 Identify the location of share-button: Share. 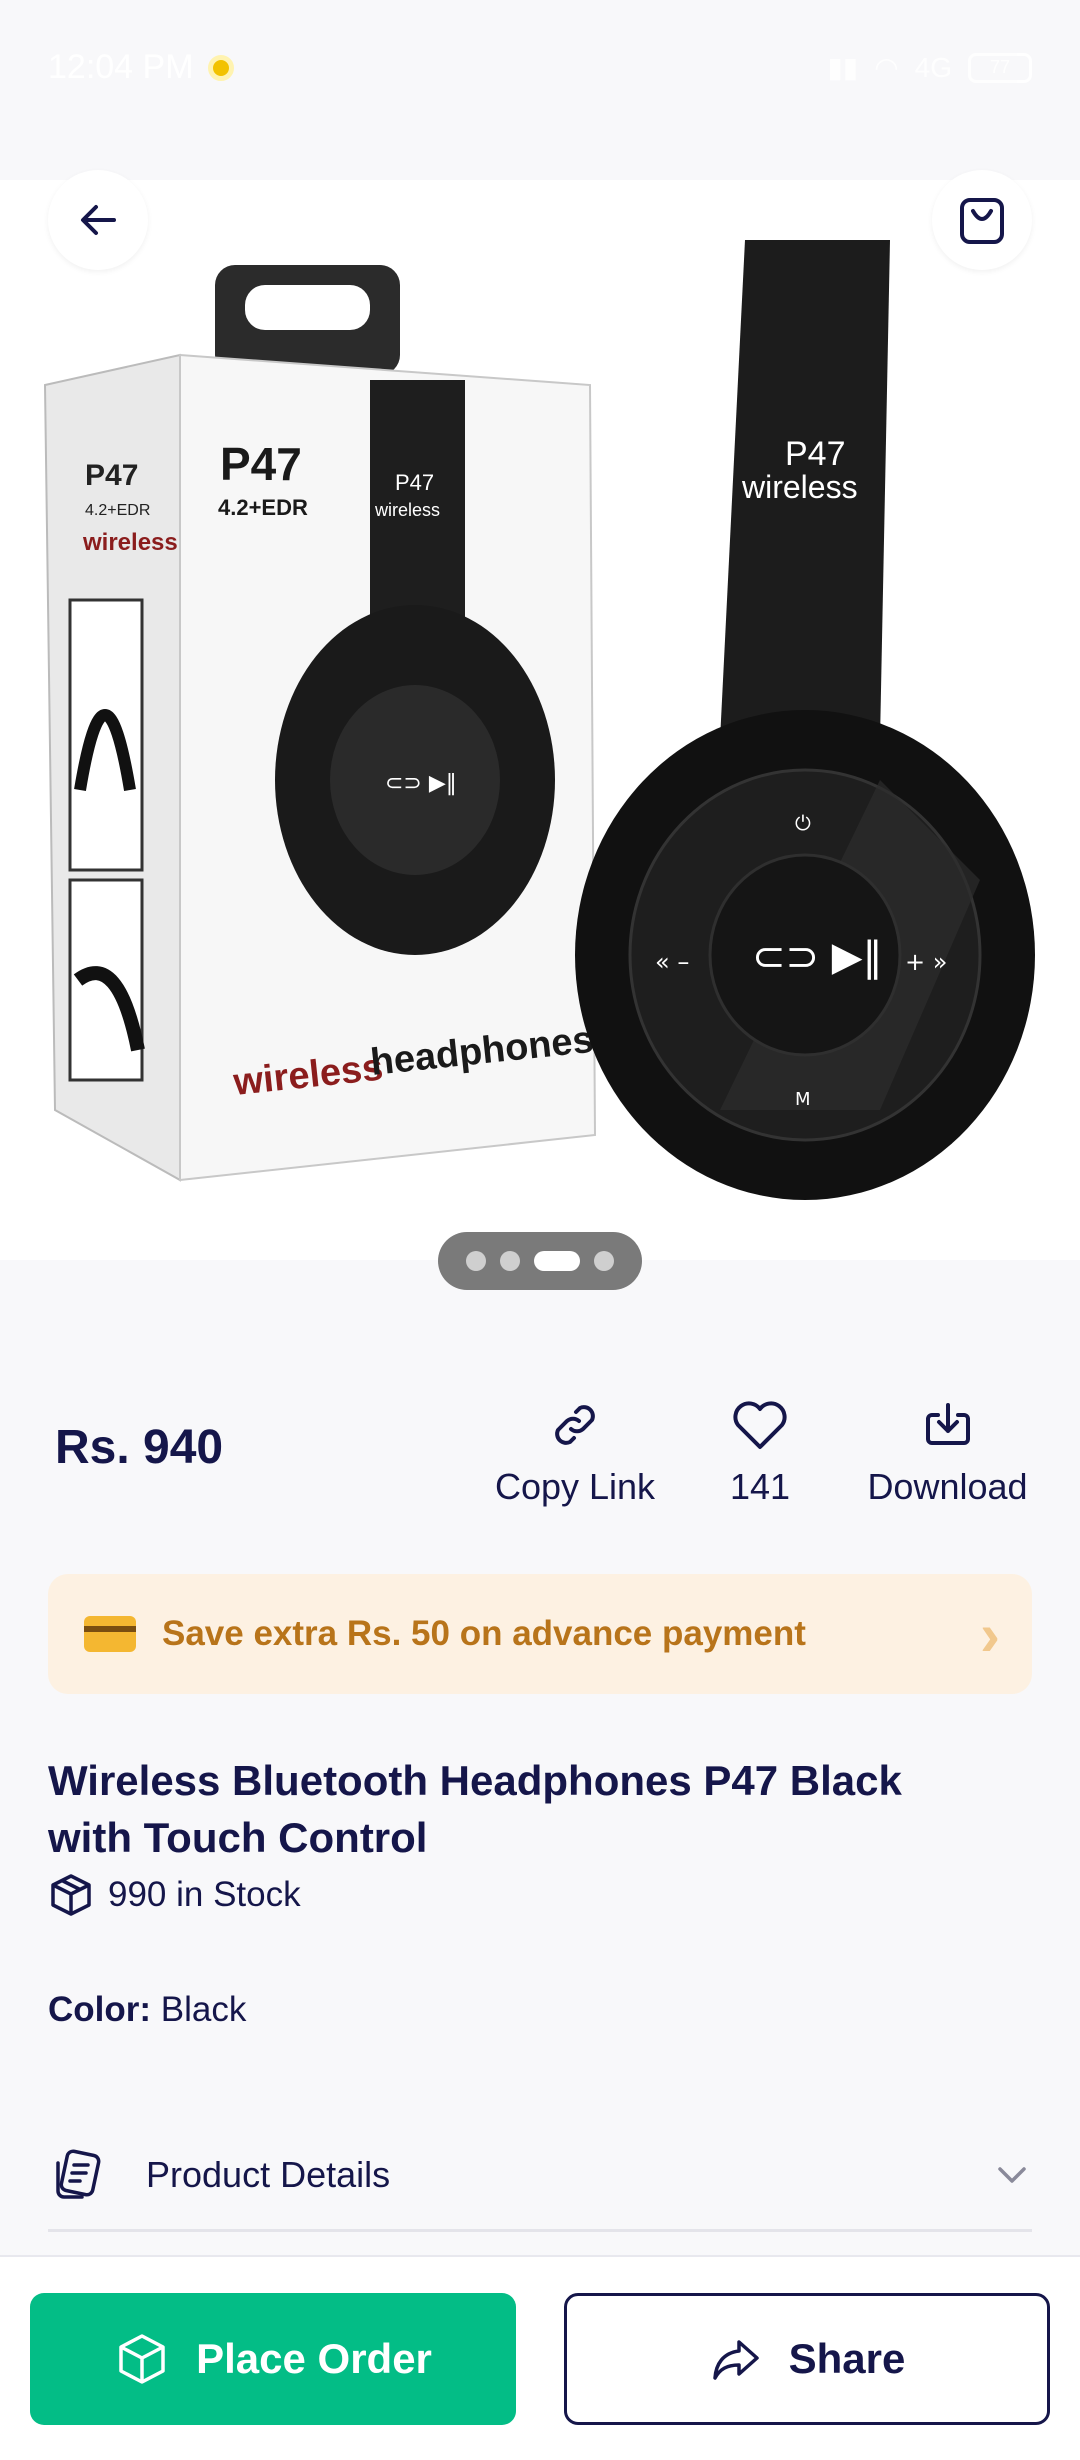
(807, 2359).